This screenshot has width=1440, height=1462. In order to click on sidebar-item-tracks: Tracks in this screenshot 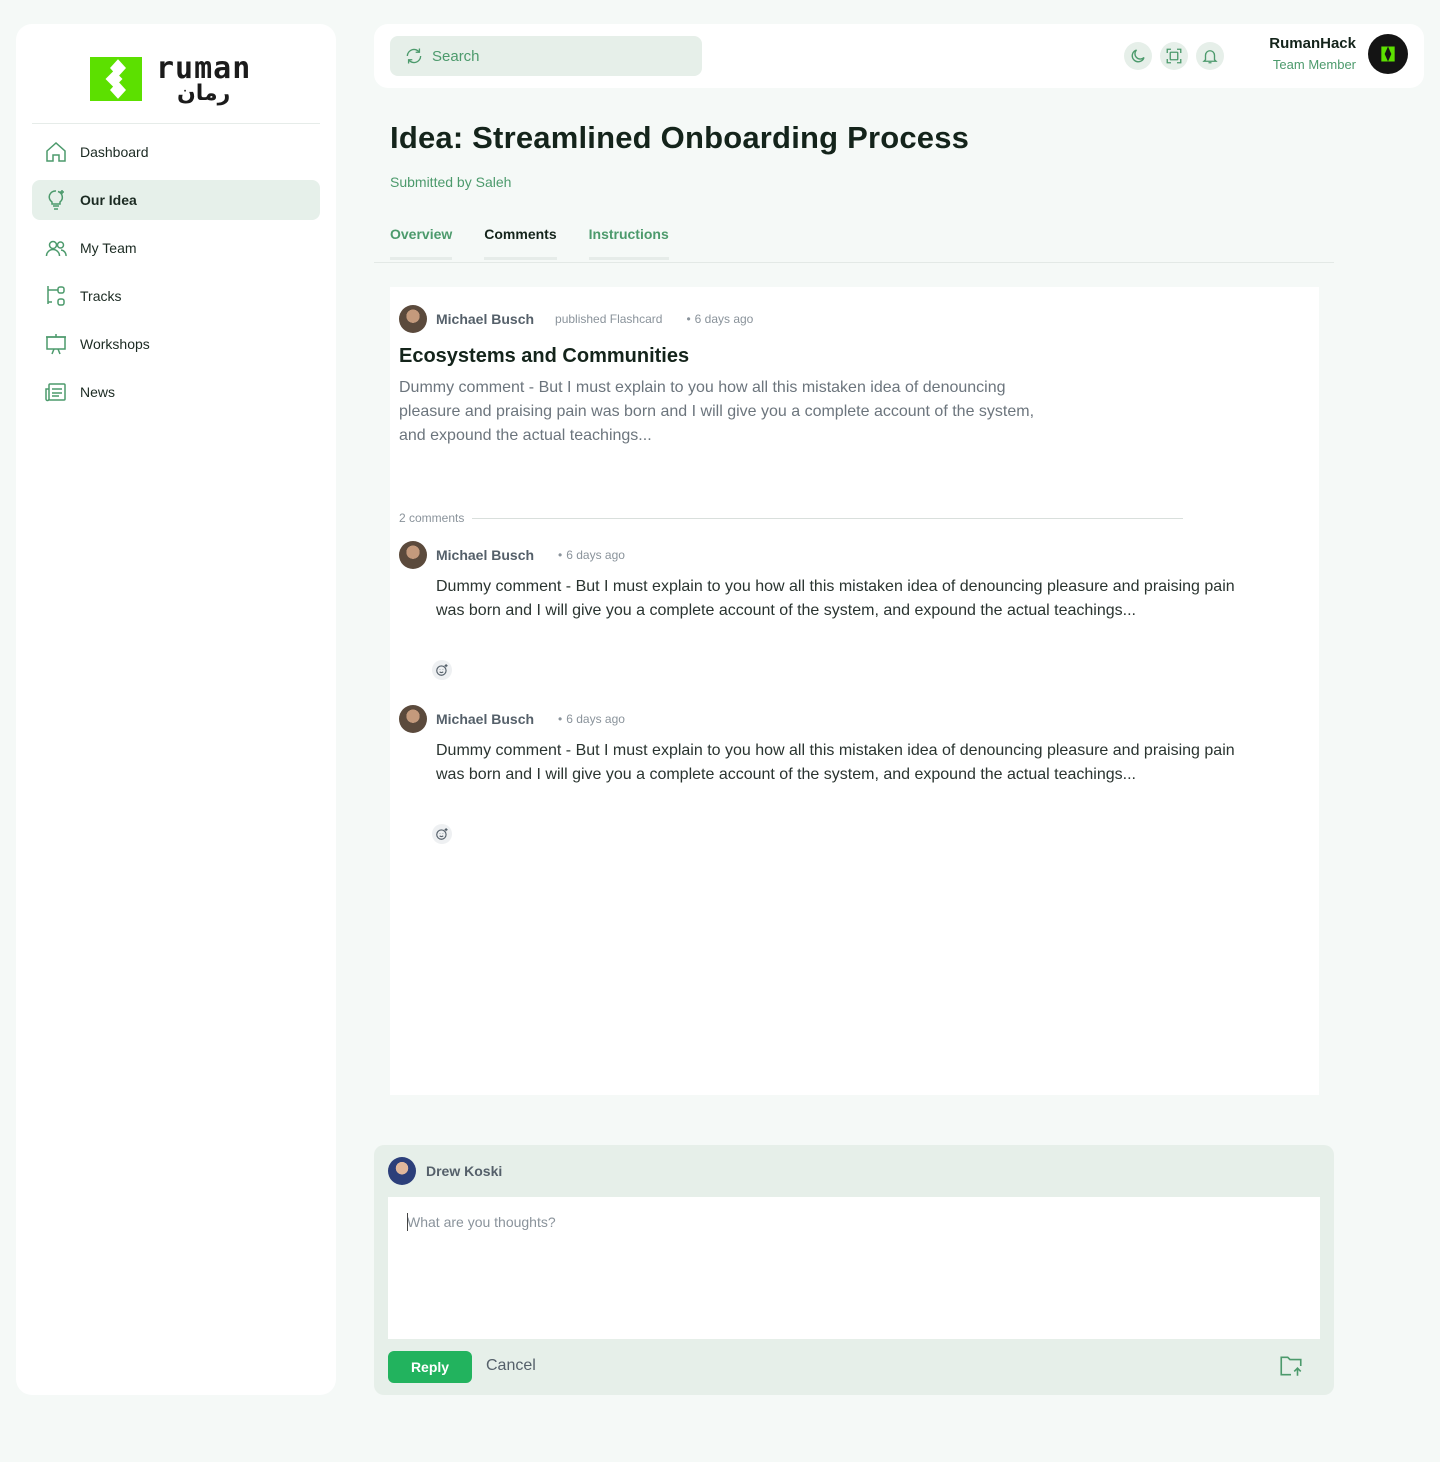, I will do `click(176, 296)`.